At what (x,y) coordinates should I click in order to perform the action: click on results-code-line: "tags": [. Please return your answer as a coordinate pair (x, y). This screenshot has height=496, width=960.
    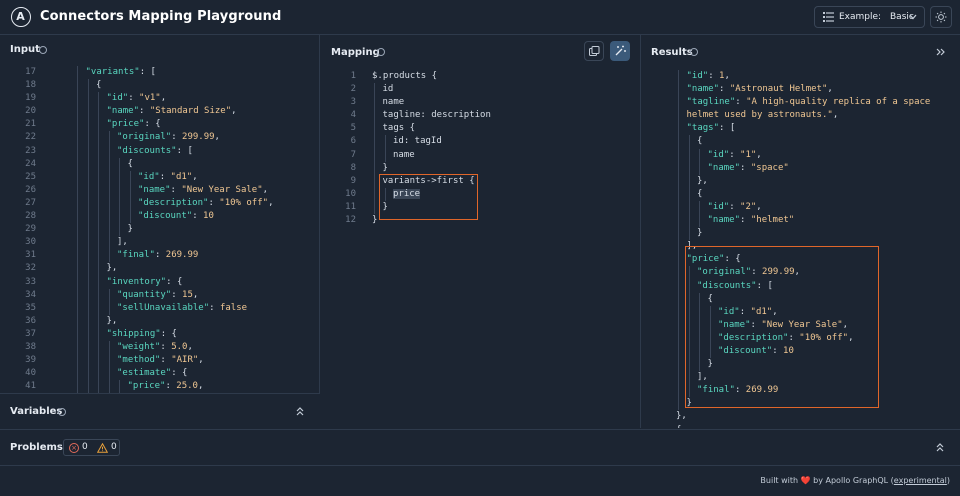
    Looking at the image, I should click on (801, 129).